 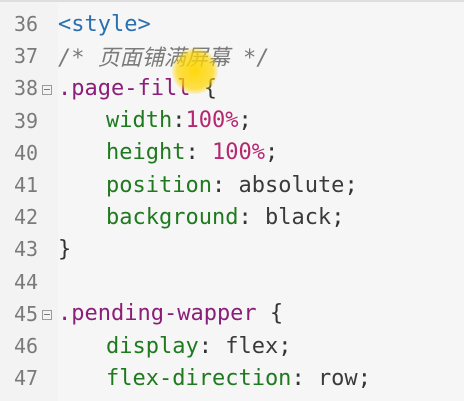 I want to click on code-token: background, so click(x=172, y=217).